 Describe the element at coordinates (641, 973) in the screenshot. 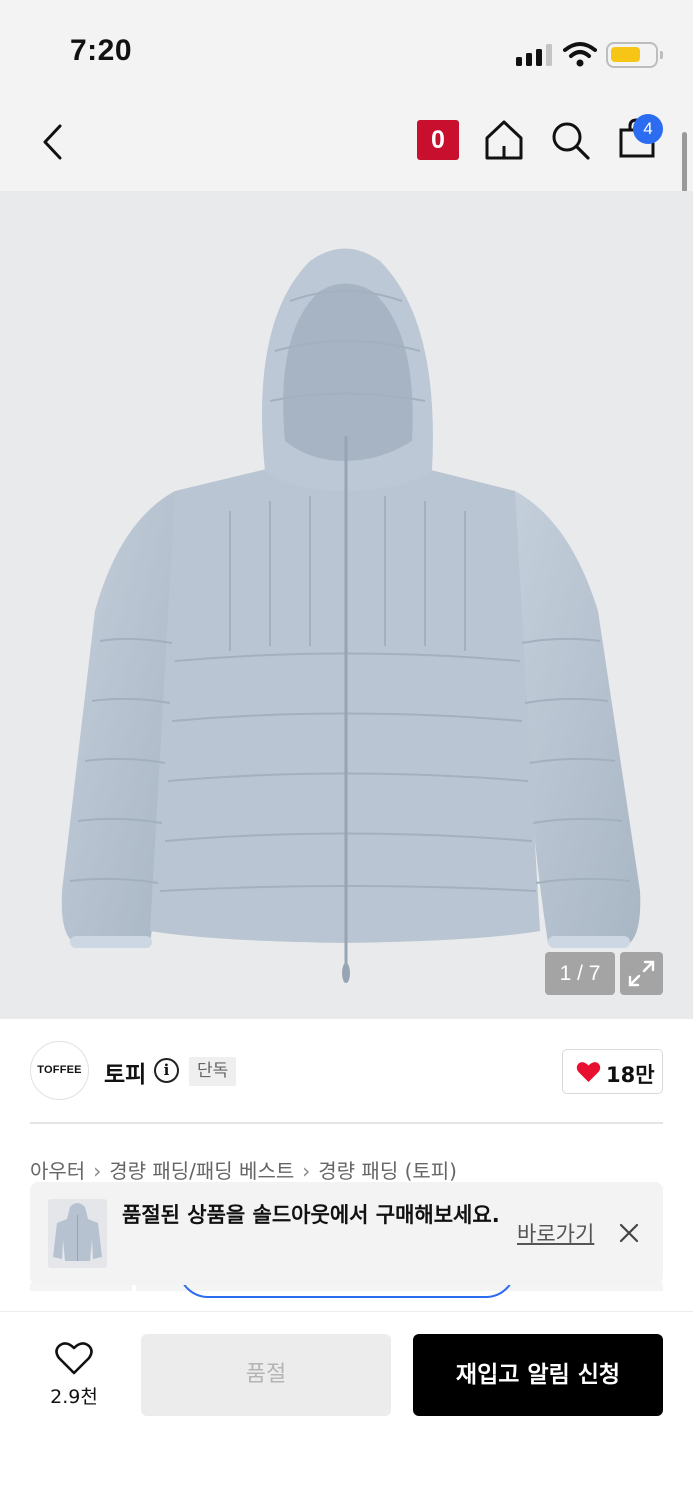

I see `expand-icon` at that location.